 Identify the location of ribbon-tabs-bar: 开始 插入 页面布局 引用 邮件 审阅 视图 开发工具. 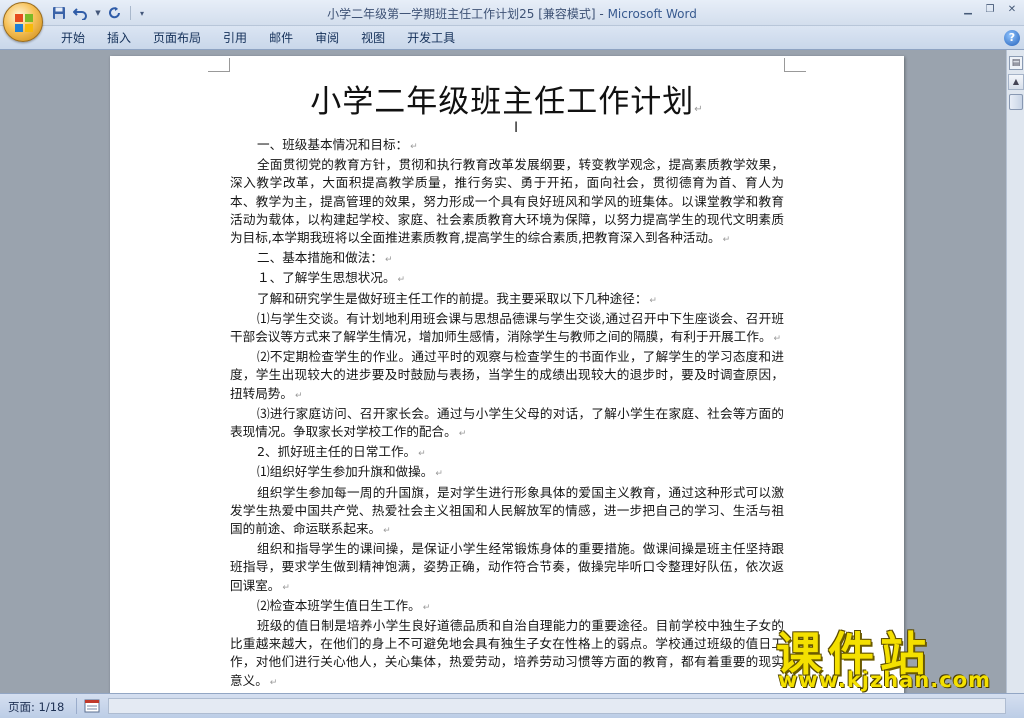
(512, 38).